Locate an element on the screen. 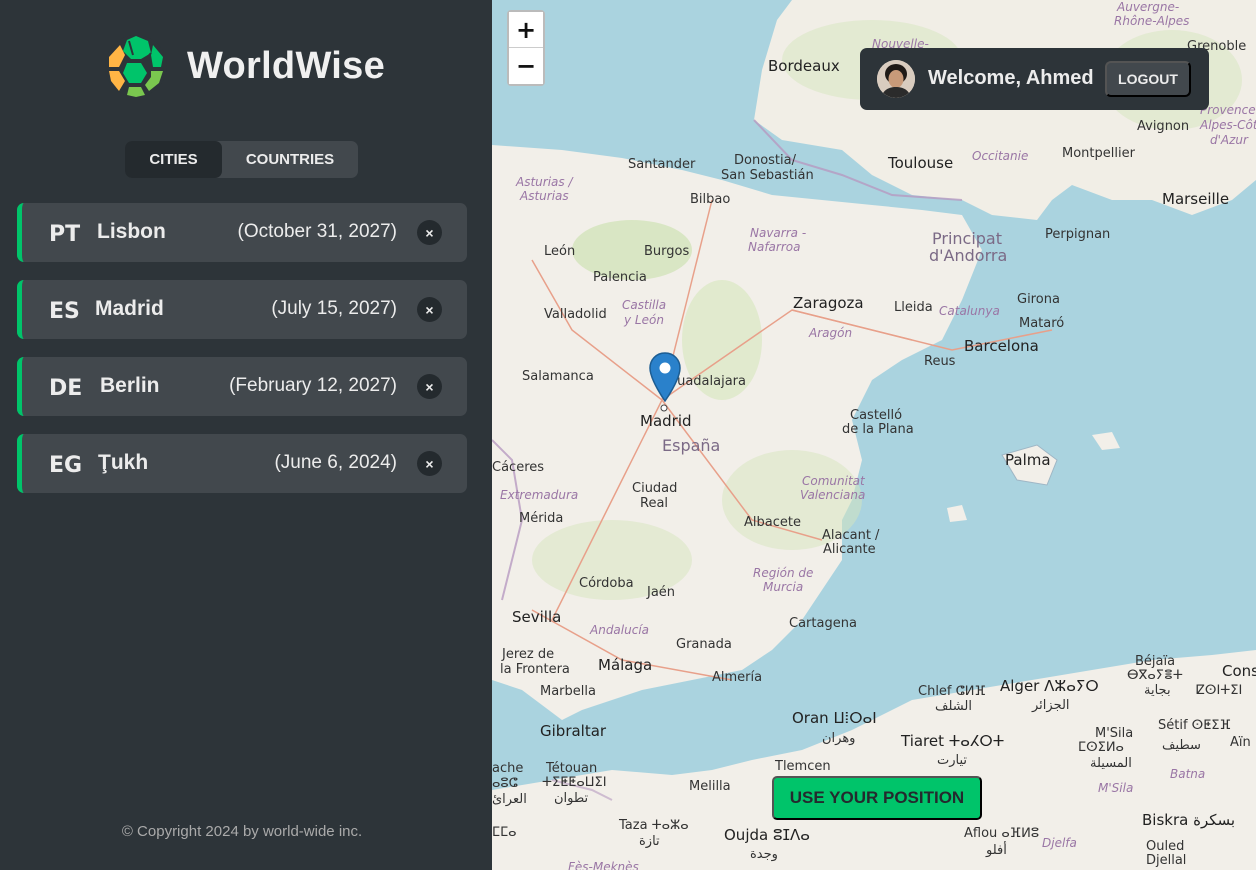  map-label: Catalunya is located at coordinates (969, 311).